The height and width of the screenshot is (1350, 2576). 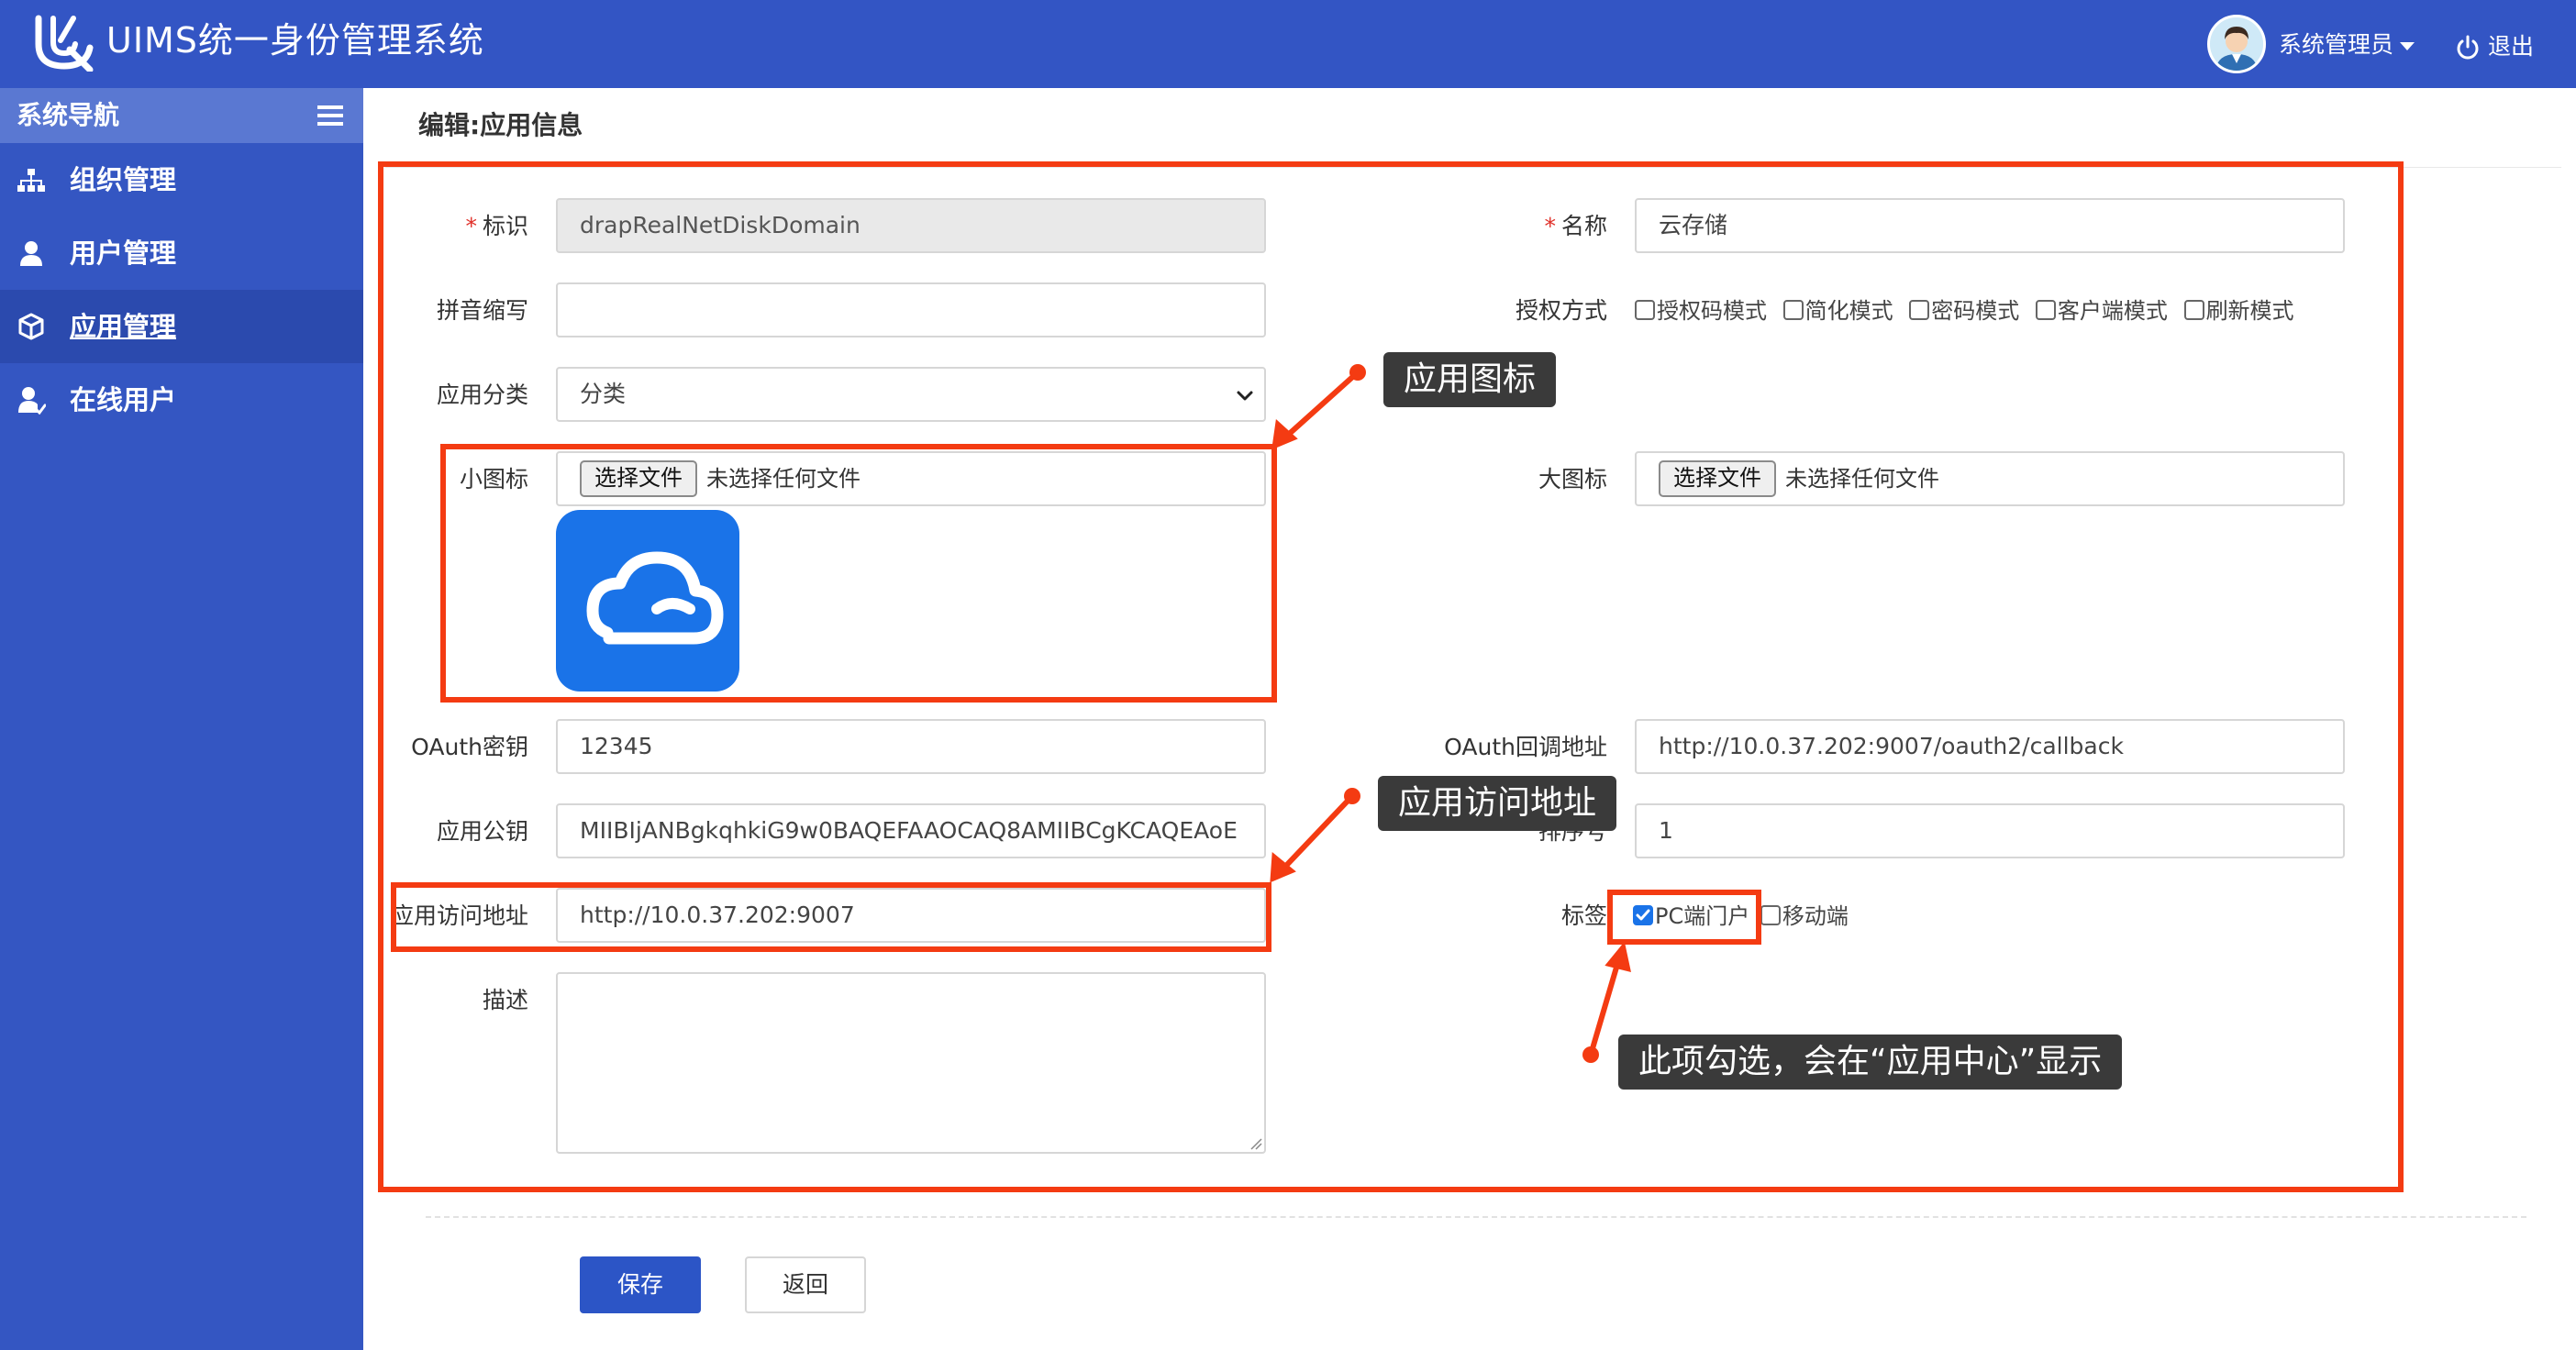 What do you see at coordinates (68, 115) in the screenshot?
I see `sidebar-title: 系统导航` at bounding box center [68, 115].